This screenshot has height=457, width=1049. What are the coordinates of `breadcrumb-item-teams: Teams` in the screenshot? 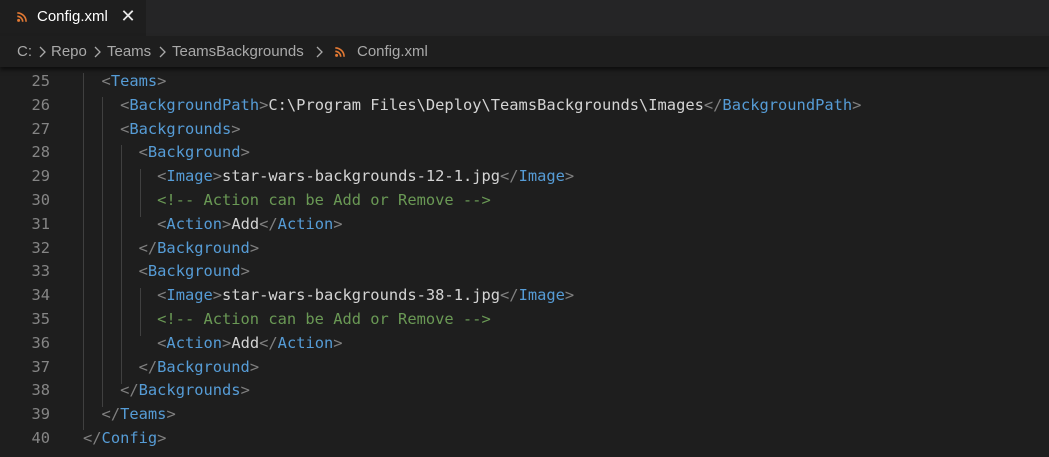 It's located at (129, 51).